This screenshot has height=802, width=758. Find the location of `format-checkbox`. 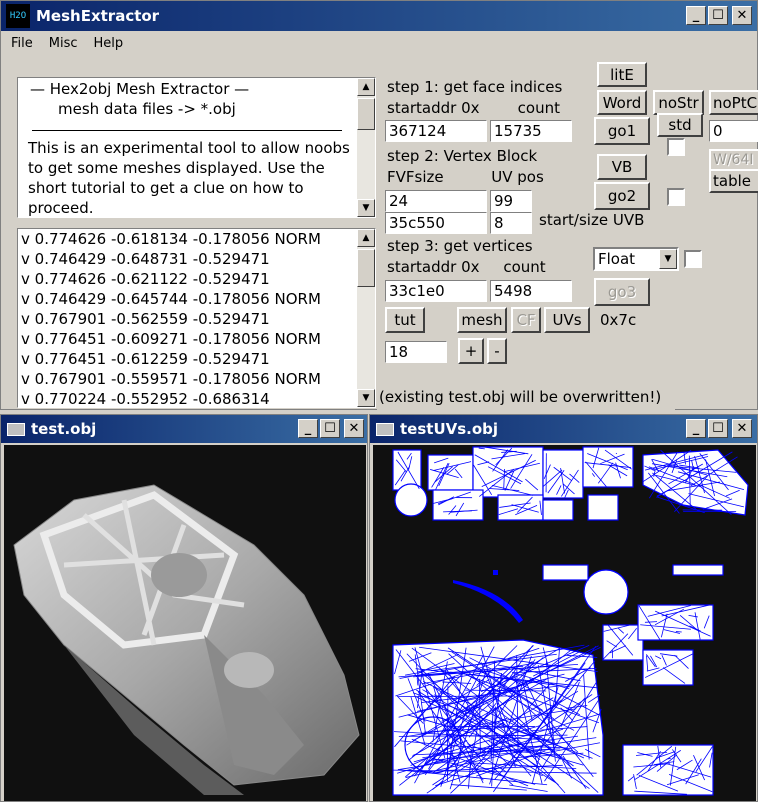

format-checkbox is located at coordinates (693, 259).